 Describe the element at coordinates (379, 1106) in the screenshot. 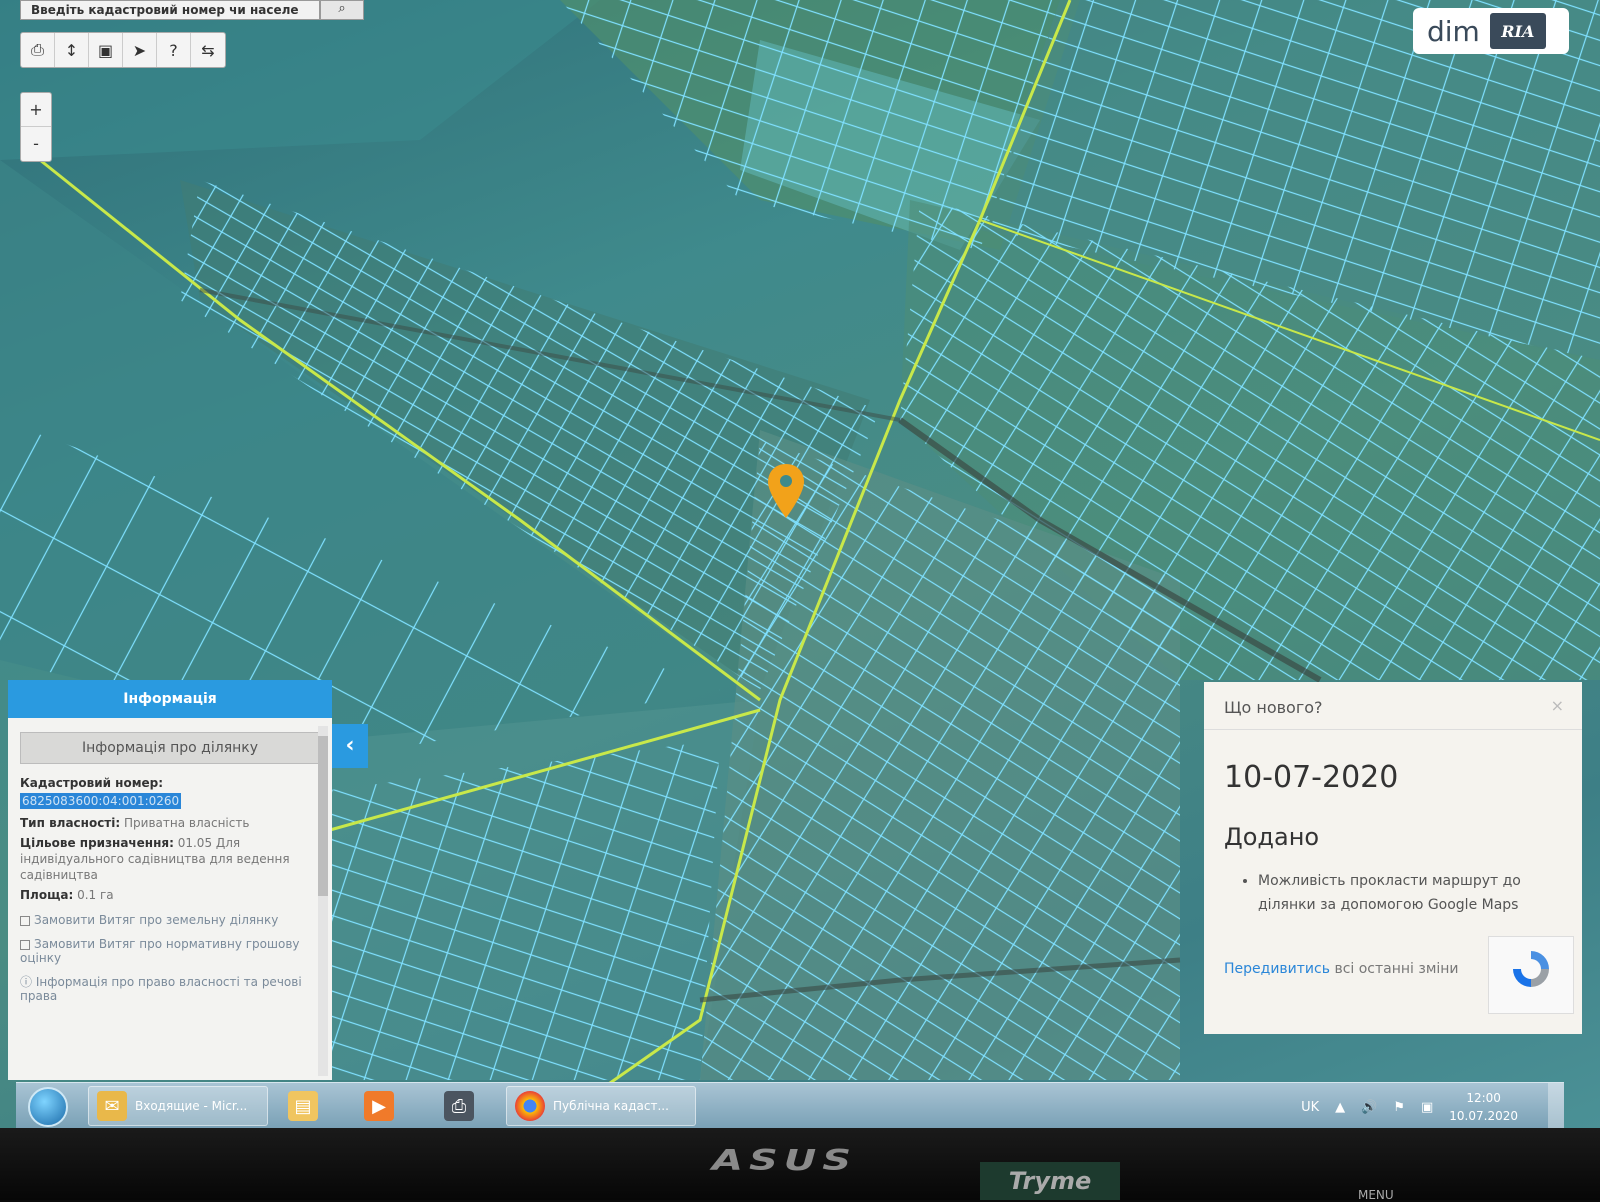

I see `media-player-icon: ▶` at that location.